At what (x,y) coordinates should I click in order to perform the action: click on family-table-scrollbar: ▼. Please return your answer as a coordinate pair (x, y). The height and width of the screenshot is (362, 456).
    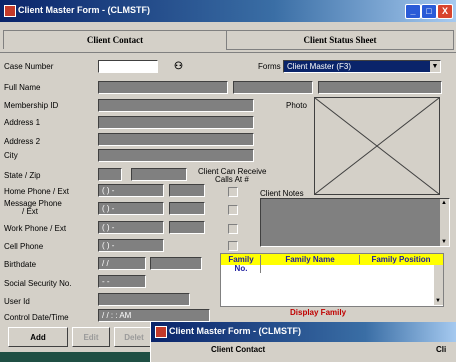
    Looking at the image, I should click on (438, 285).